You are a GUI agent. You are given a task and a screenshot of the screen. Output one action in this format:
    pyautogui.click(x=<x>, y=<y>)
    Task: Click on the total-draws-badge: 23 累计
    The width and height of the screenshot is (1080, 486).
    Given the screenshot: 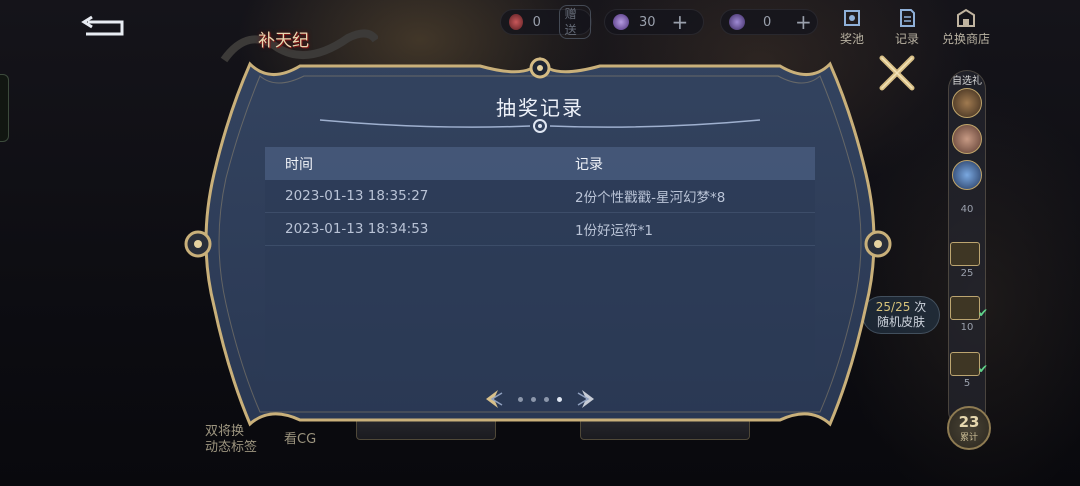 What is the action you would take?
    pyautogui.click(x=969, y=428)
    